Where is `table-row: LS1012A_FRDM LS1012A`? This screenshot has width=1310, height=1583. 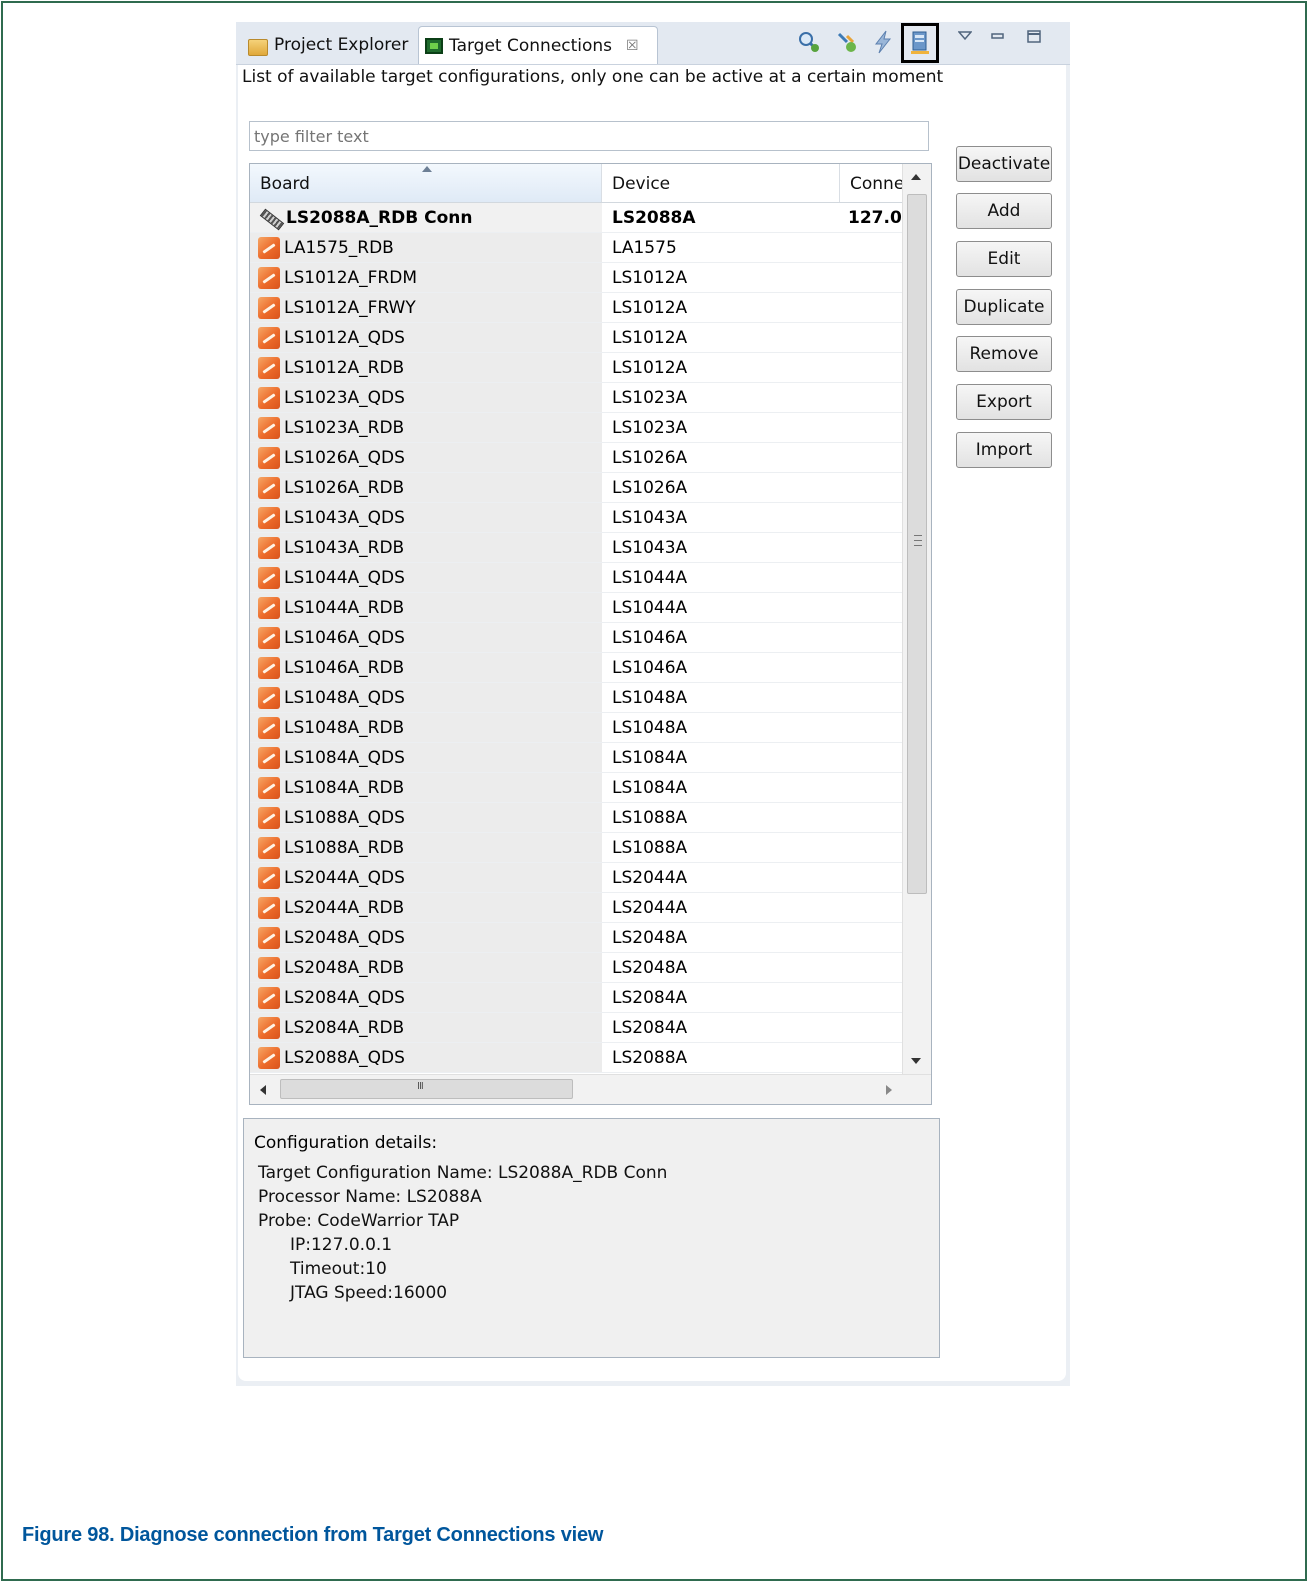 table-row: LS1012A_FRDM LS1012A is located at coordinates (576, 278).